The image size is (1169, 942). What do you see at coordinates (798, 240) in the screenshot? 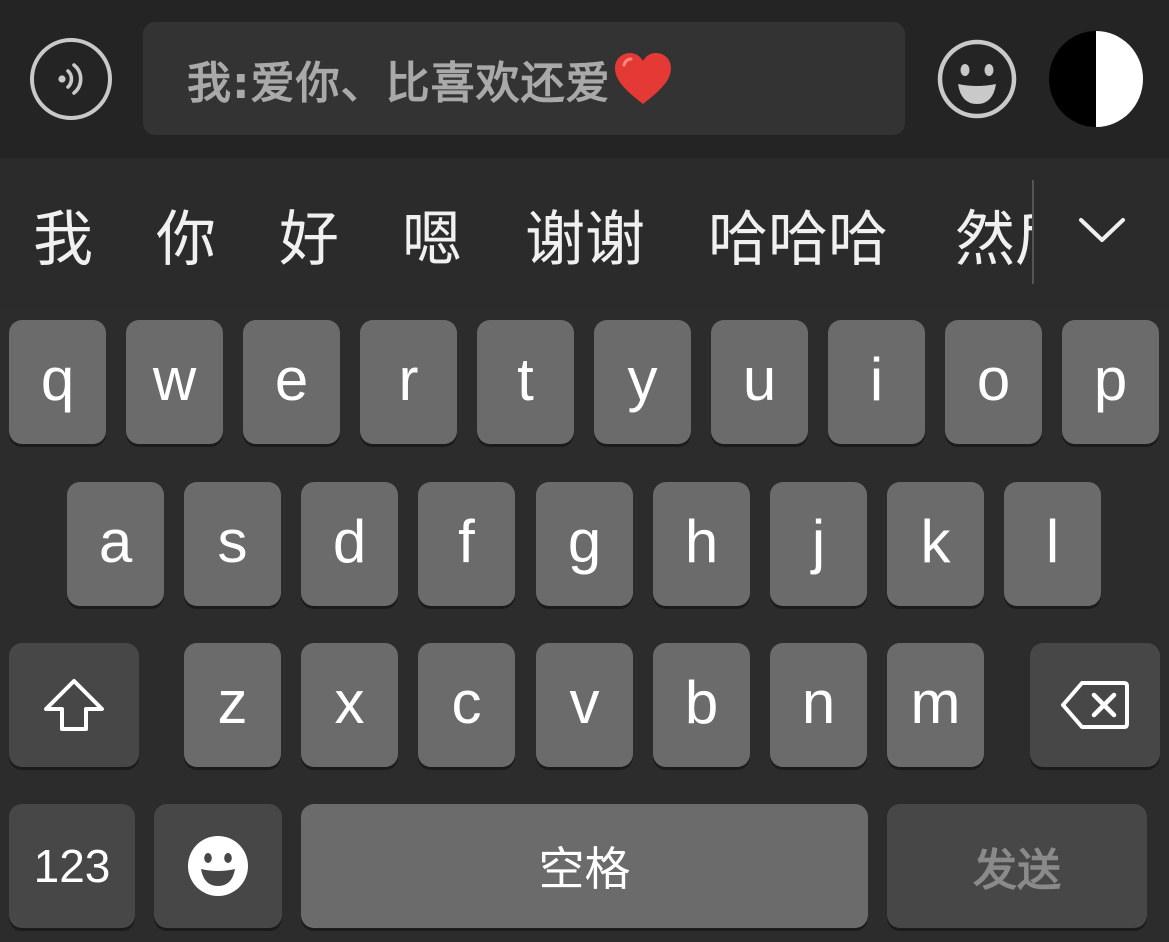
I see `candidate-word: 哈哈哈` at bounding box center [798, 240].